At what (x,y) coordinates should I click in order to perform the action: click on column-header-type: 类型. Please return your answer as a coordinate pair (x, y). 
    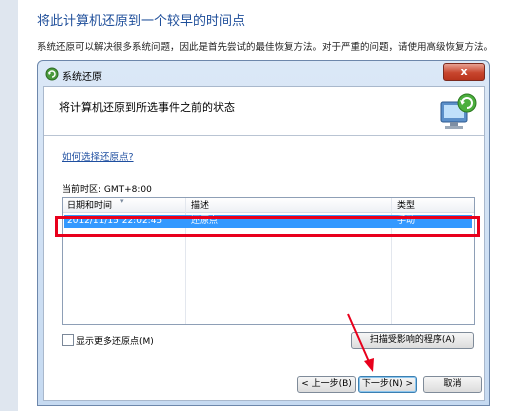
    Looking at the image, I should click on (434, 205).